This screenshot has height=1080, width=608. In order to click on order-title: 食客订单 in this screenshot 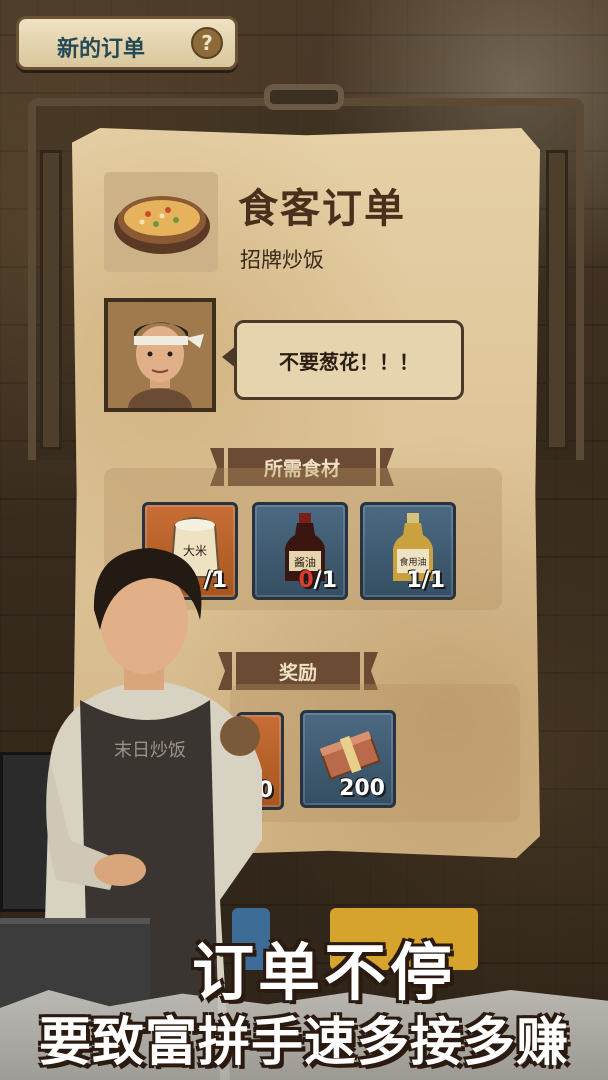, I will do `click(322, 208)`.